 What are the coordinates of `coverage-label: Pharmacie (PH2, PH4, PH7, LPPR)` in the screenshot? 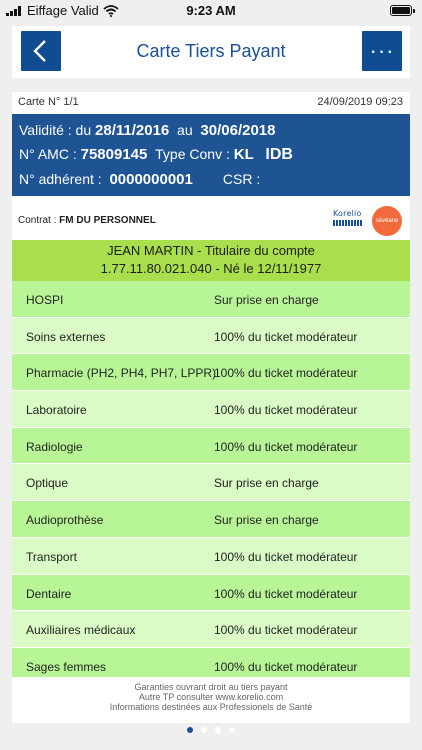 It's located at (121, 373).